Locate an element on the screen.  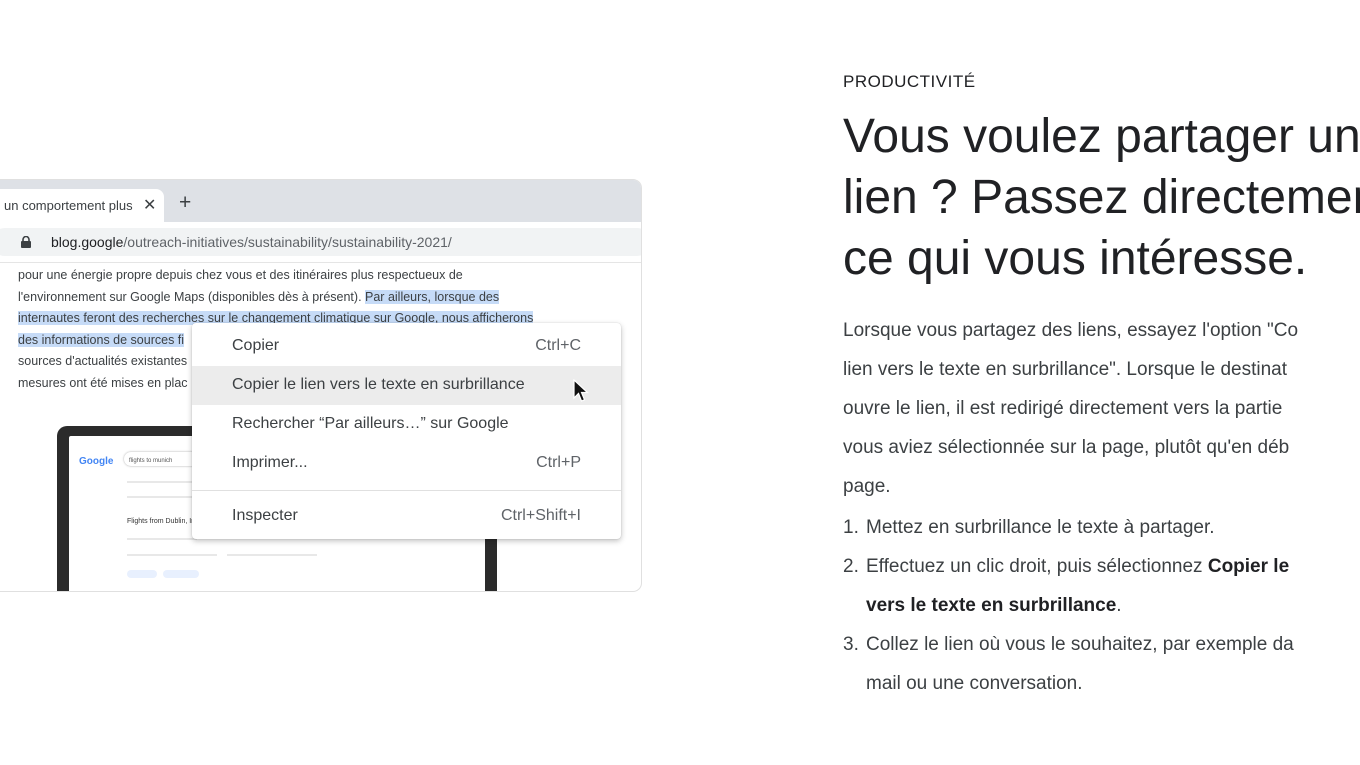
laptop-search-query: flights to munich is located at coordinates (151, 461).